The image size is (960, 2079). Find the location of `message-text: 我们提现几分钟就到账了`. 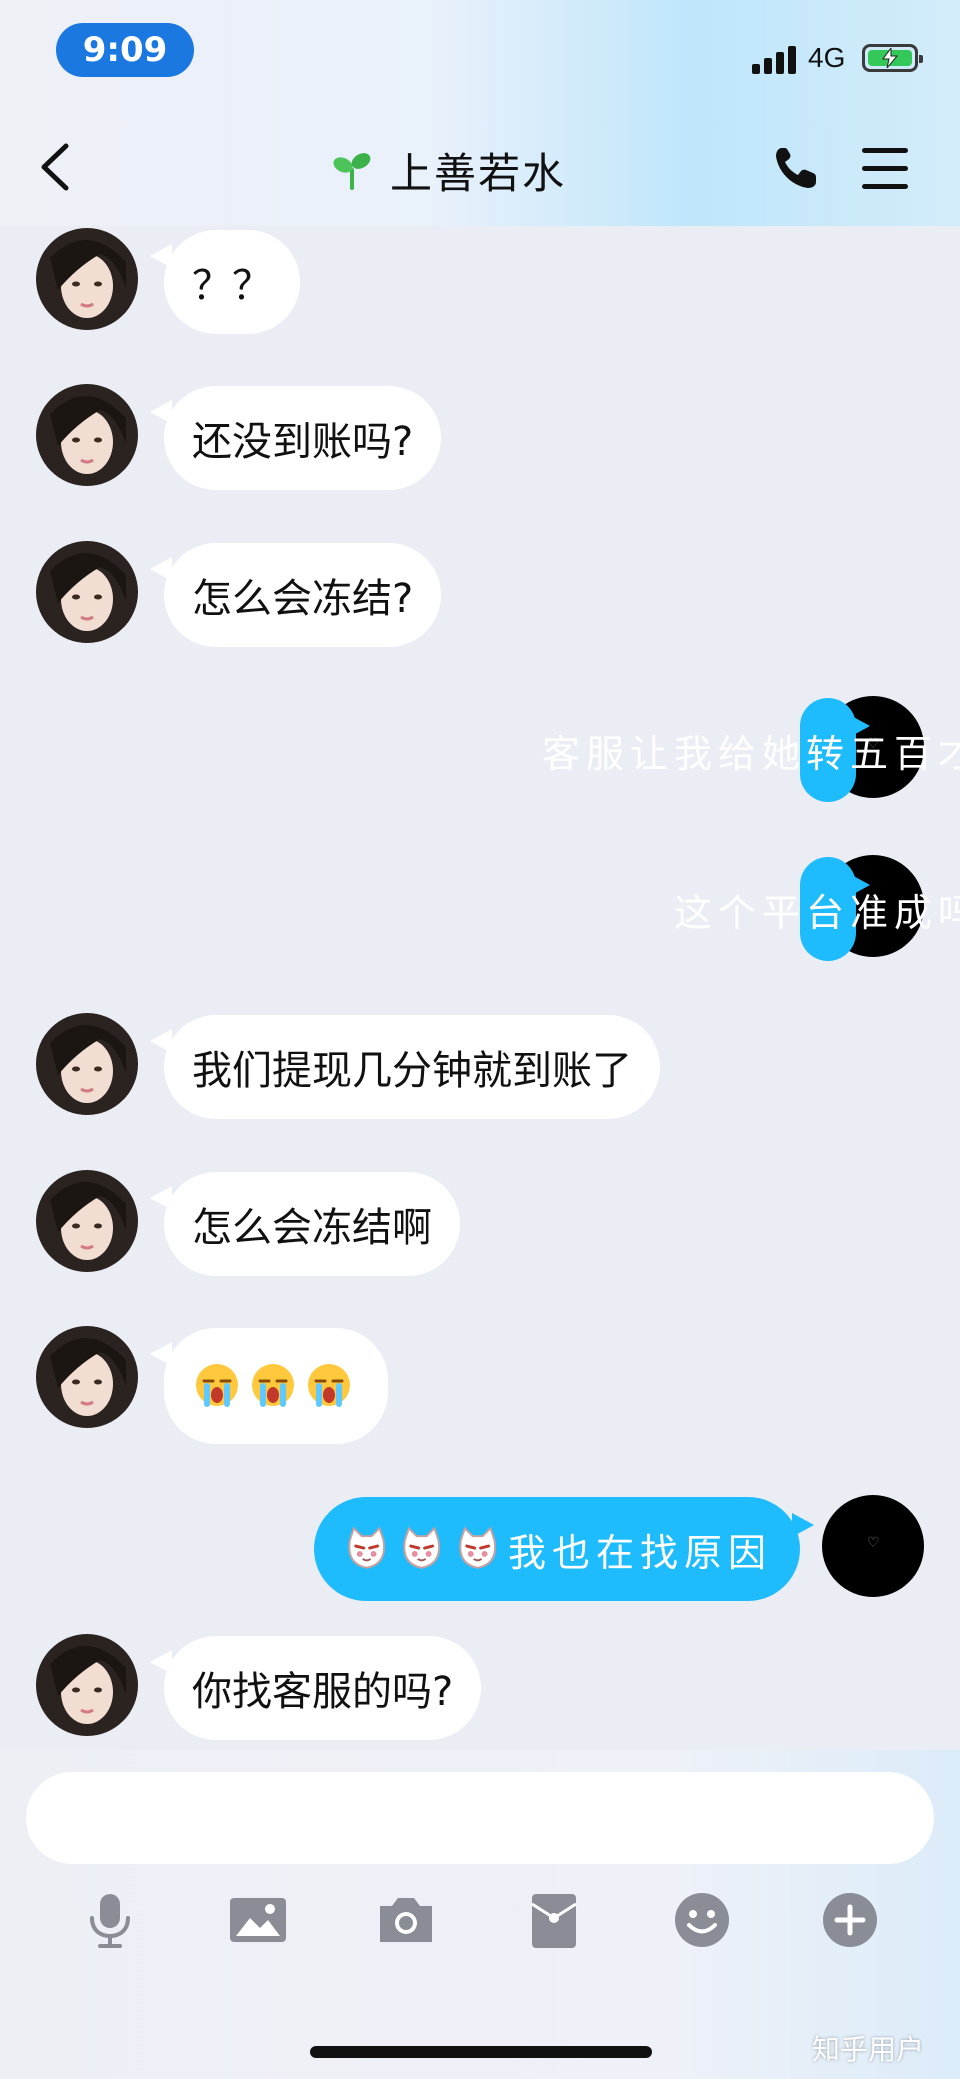

message-text: 我们提现几分钟就到账了 is located at coordinates (412, 1071).